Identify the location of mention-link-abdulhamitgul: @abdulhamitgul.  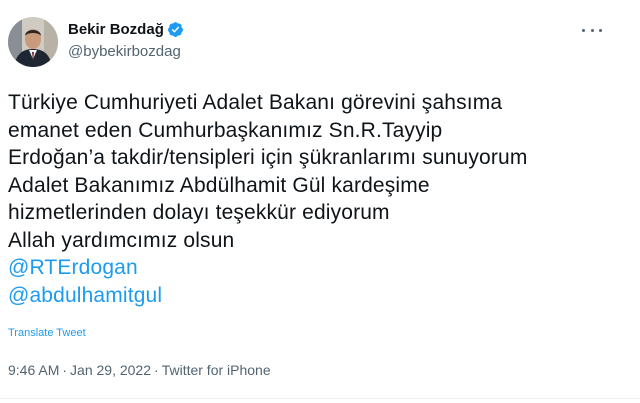
(318, 296).